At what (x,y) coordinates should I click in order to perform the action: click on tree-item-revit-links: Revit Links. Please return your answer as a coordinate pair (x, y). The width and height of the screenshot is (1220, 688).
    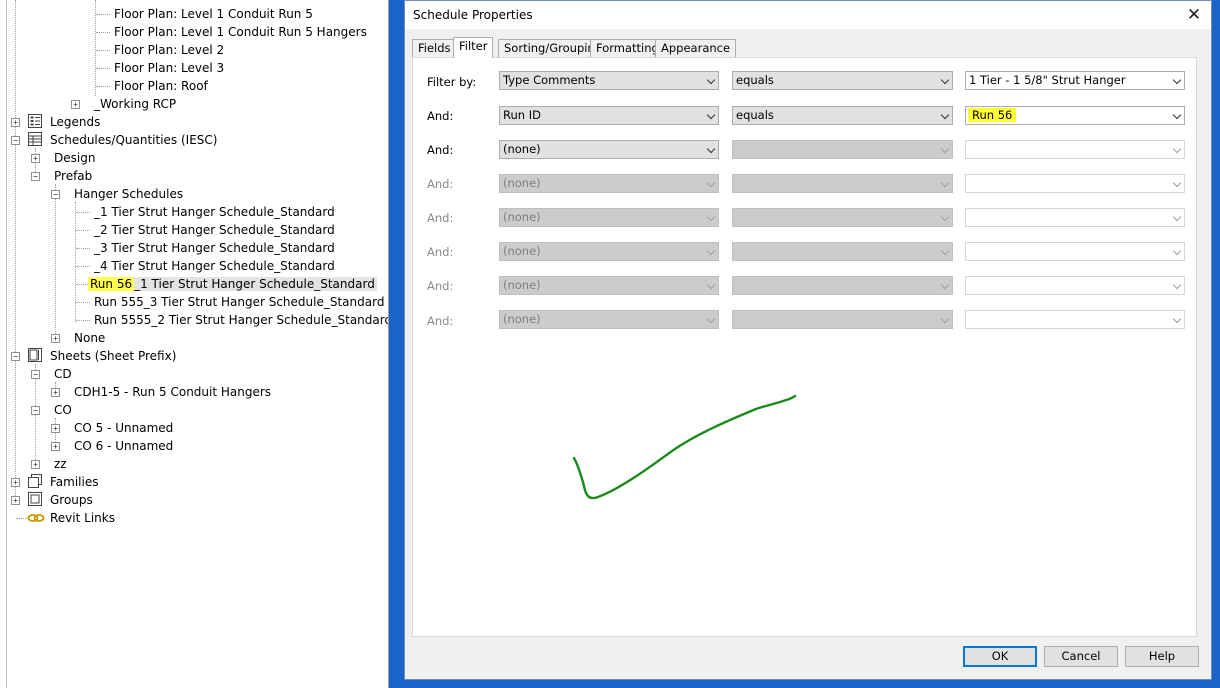
    Looking at the image, I should click on (82, 518).